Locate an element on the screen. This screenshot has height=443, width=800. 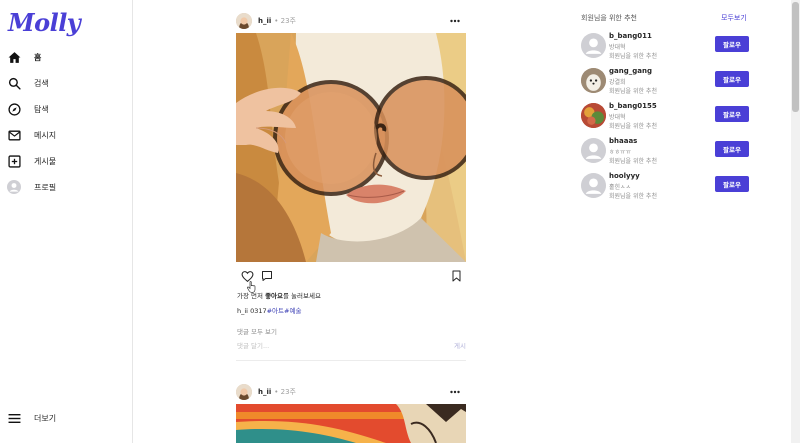
likes-prefix: 가장 먼저 is located at coordinates (251, 296).